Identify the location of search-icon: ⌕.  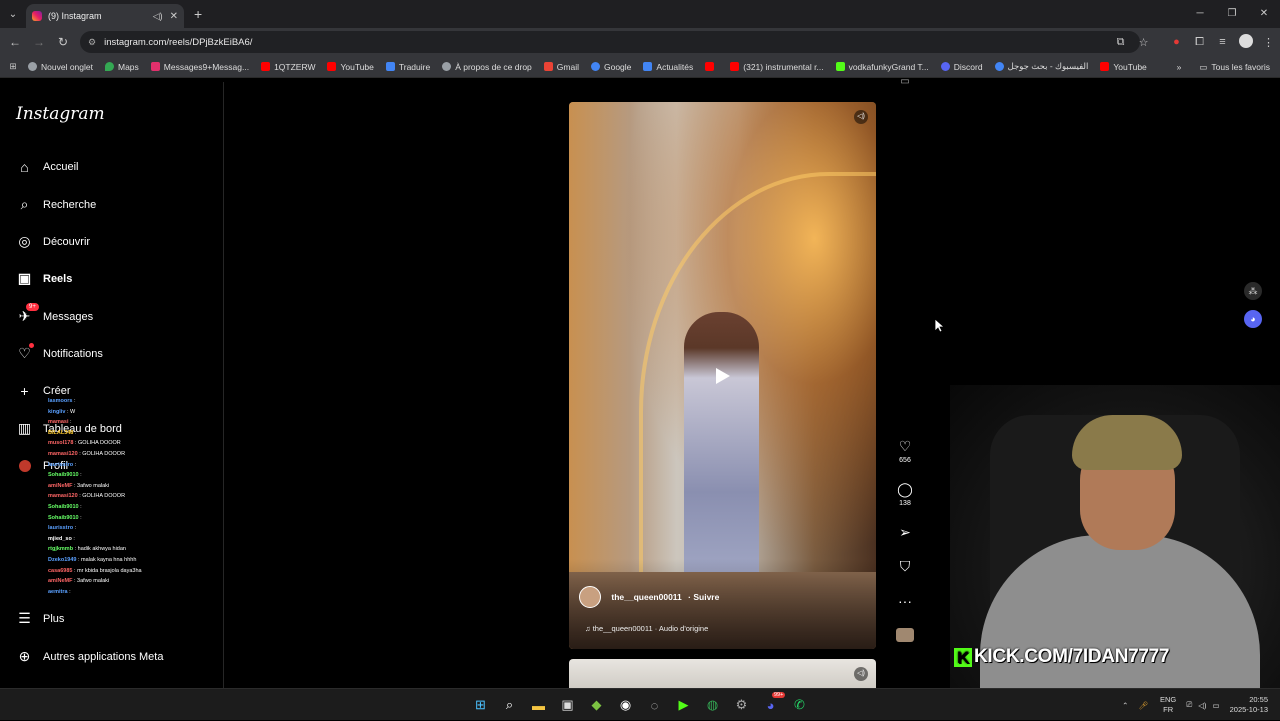
(509, 705).